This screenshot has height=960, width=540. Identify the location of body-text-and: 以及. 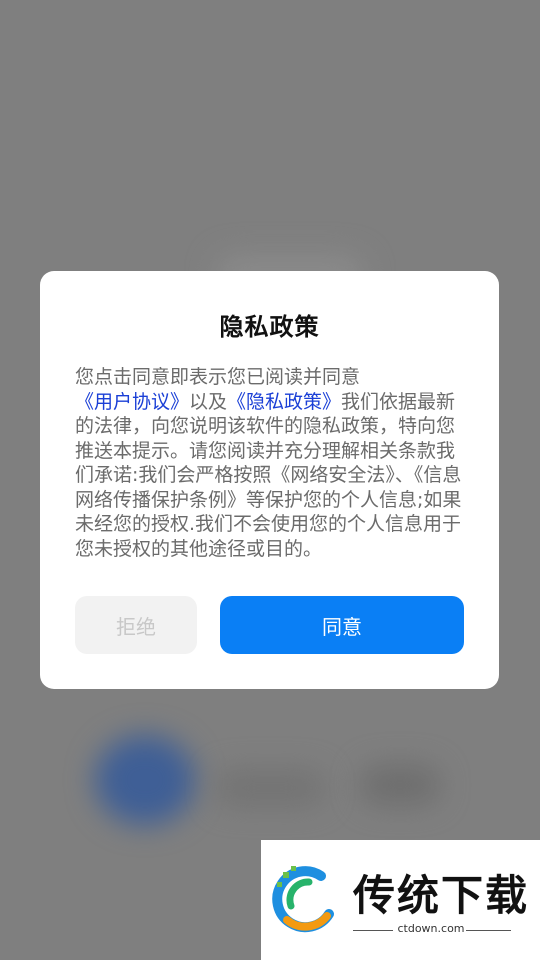
(208, 401).